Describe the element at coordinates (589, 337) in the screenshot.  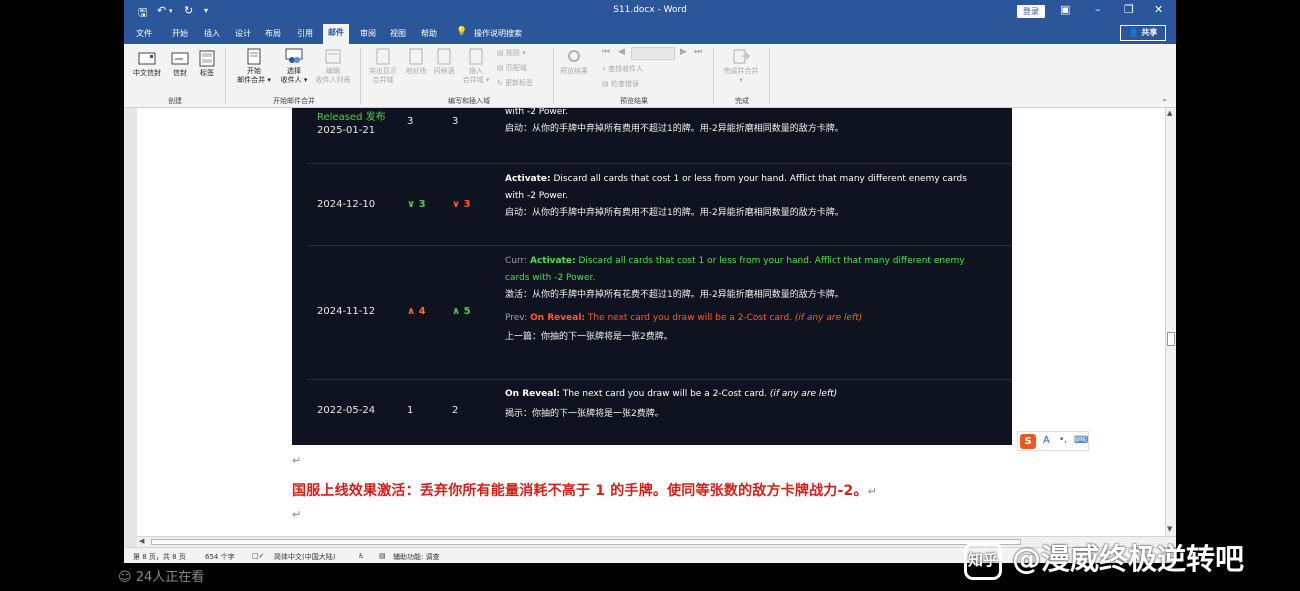
I see `desc-chinese: 上一篇：你抽的下一张牌将是一张2费牌。` at that location.